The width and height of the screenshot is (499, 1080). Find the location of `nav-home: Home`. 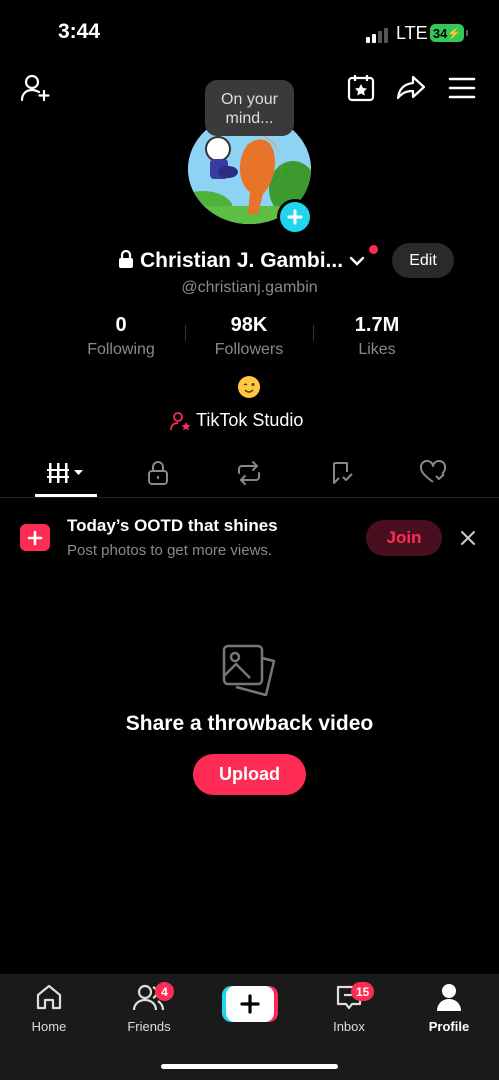

nav-home: Home is located at coordinates (49, 1007).